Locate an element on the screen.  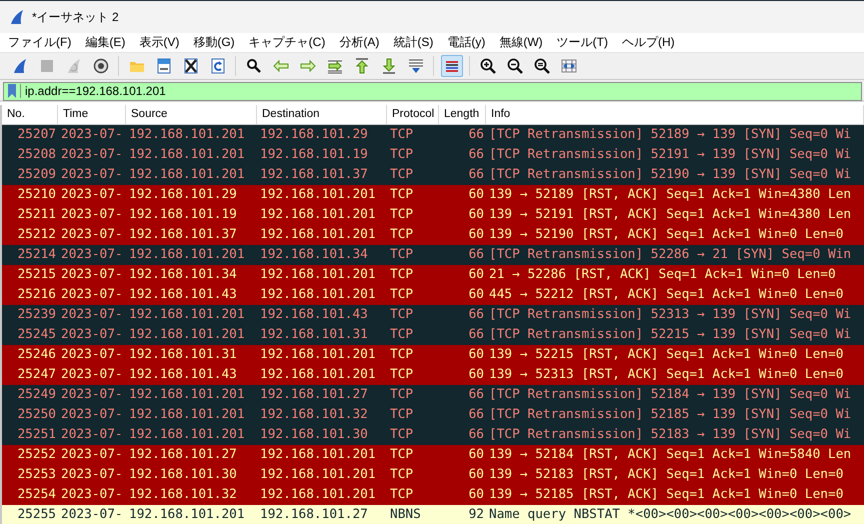
table-cell-text: NBNS is located at coordinates (405, 515).